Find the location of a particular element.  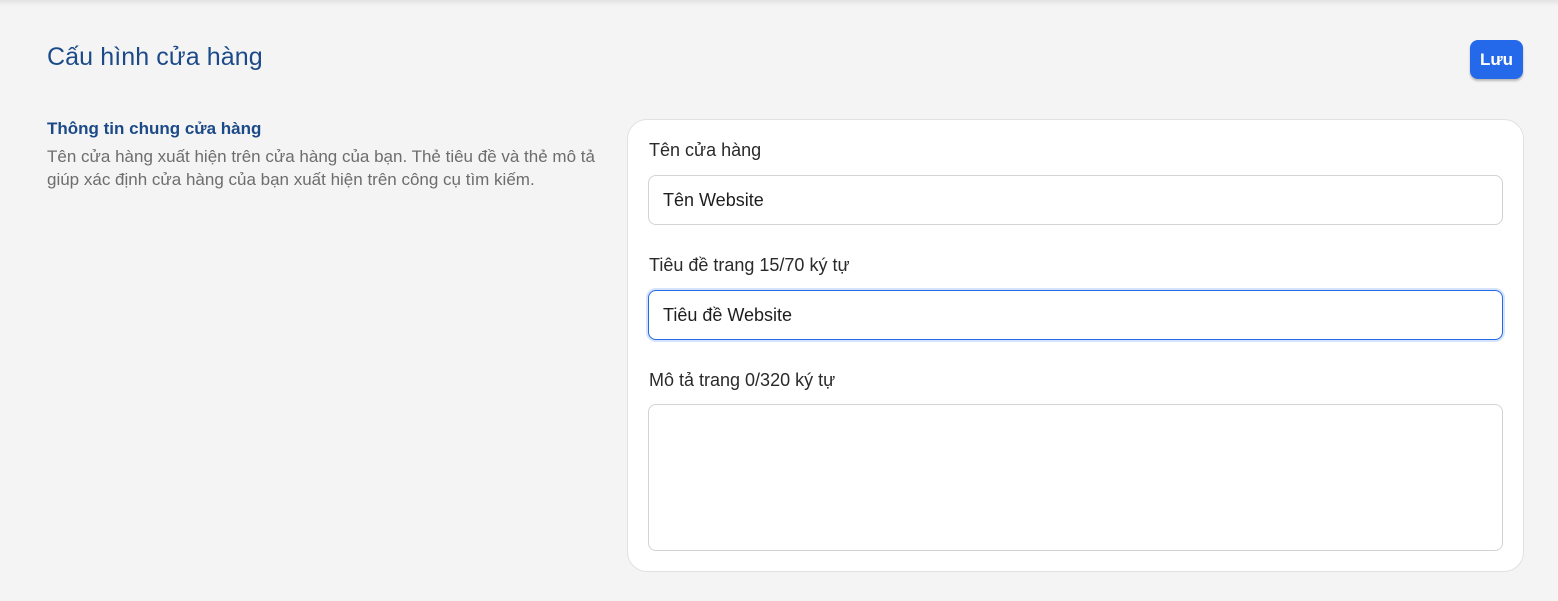

page-description-label: Mô tả trang 0/320 ký tự is located at coordinates (742, 380).